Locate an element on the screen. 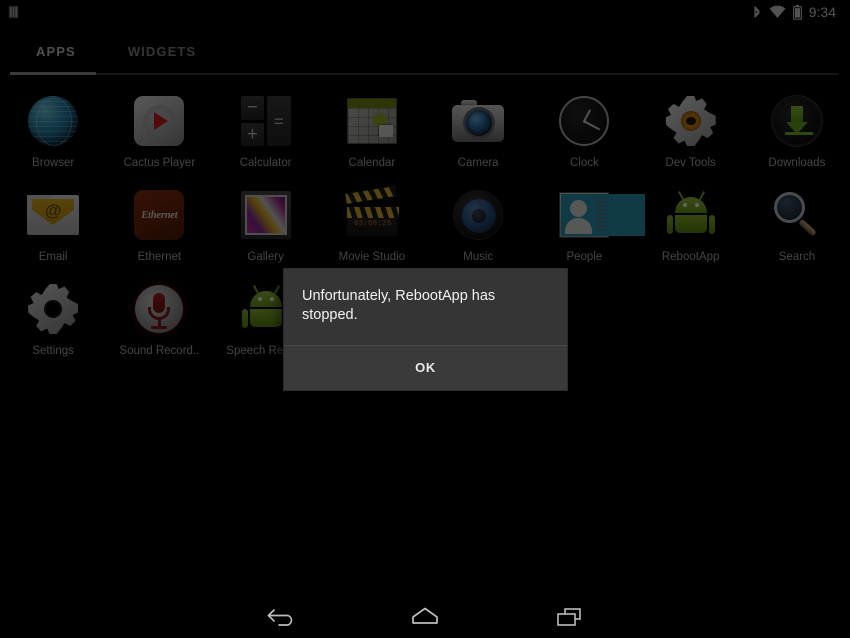  home-button is located at coordinates (425, 616).